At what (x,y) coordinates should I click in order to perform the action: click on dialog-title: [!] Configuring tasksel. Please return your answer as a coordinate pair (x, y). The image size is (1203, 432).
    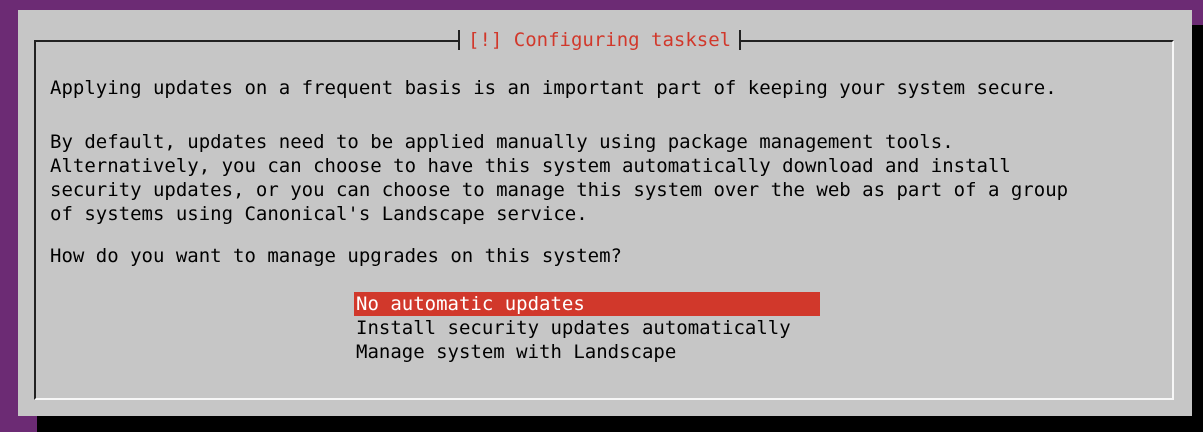
    Looking at the image, I should click on (600, 40).